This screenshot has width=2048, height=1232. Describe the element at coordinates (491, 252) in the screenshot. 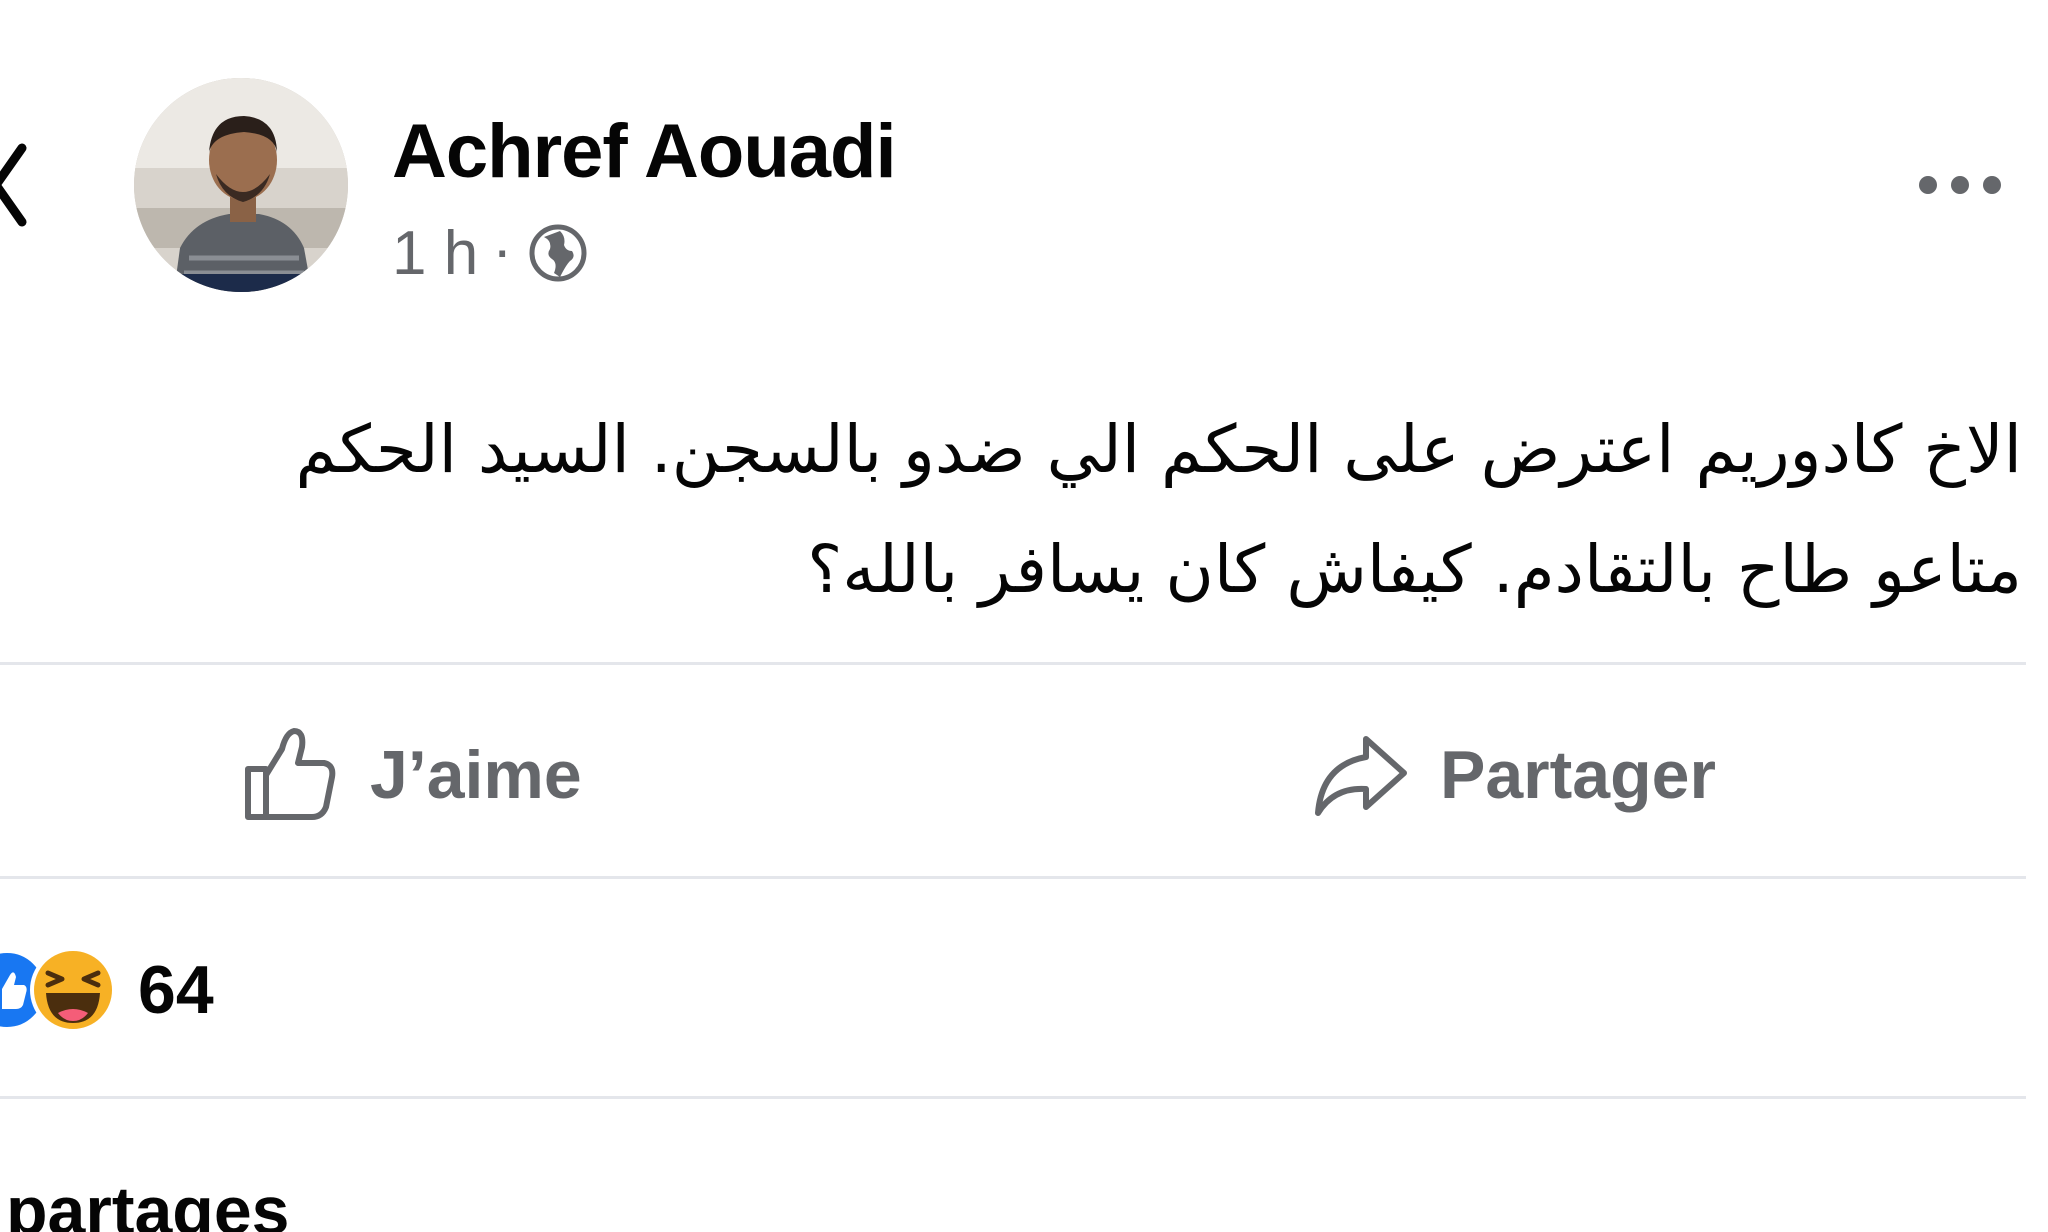

I see `post-meta: 1 h ·` at that location.